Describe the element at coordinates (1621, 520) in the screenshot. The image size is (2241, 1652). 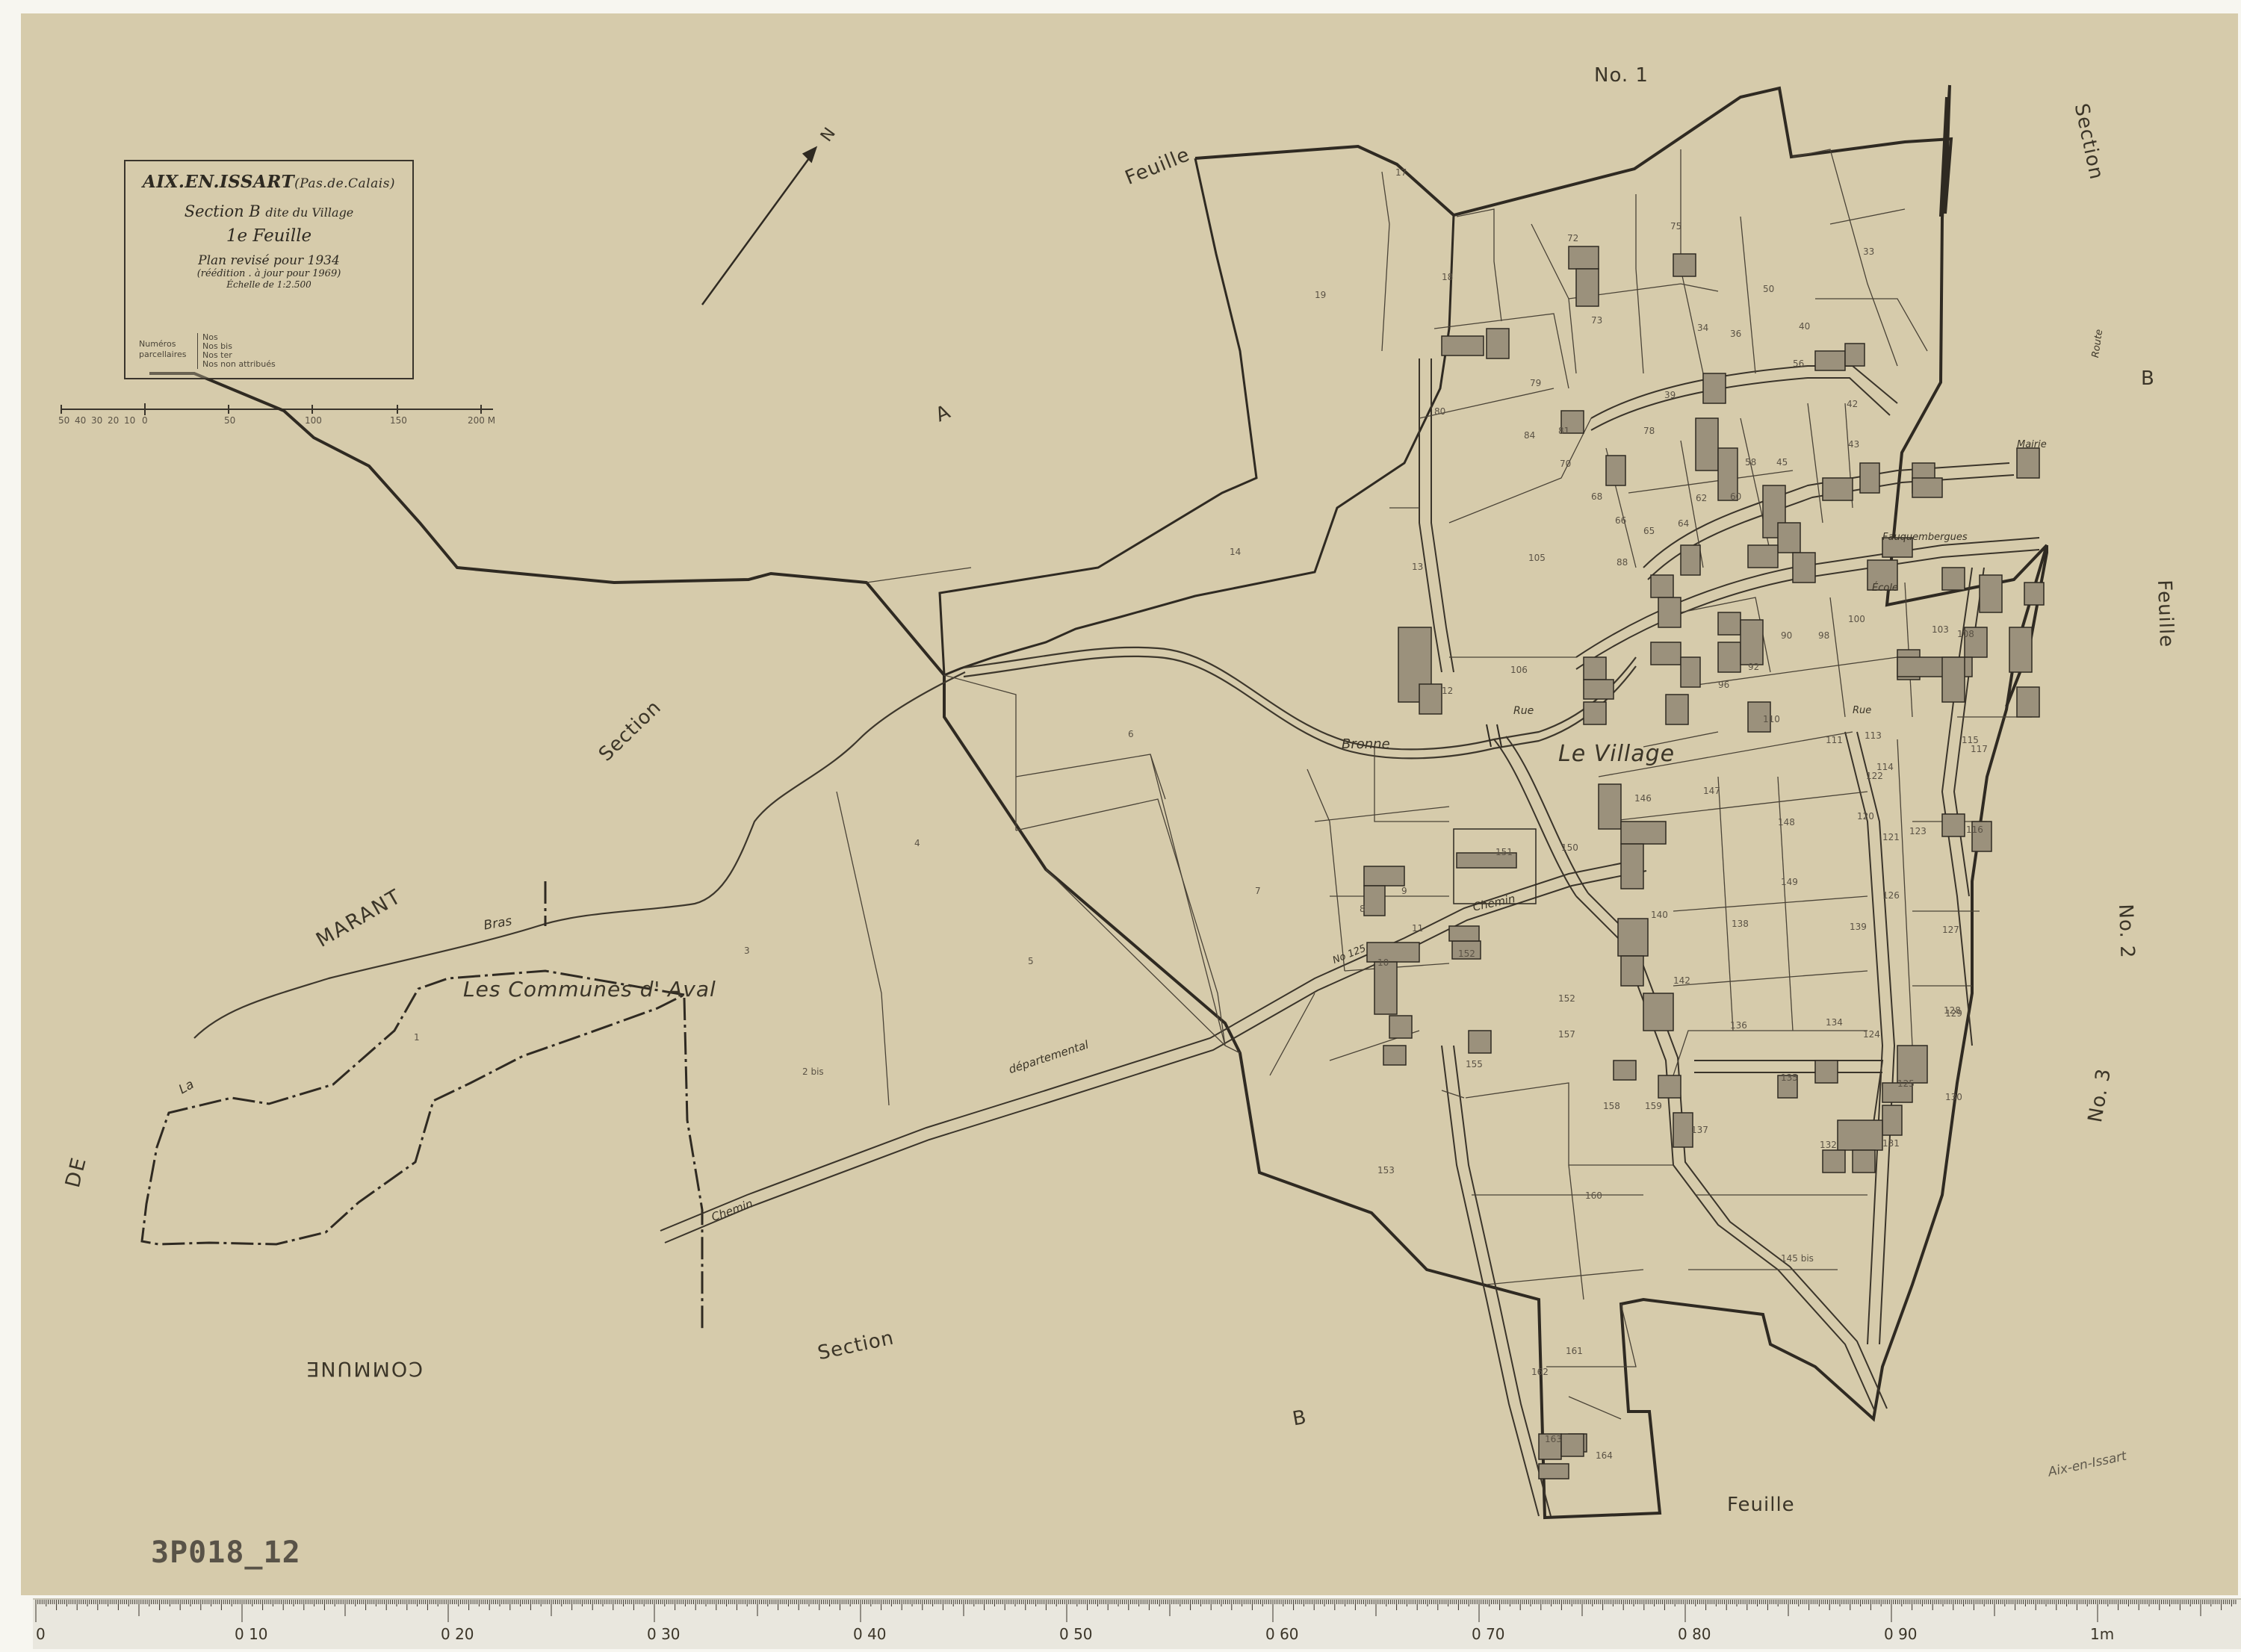
I see `parcel-number: 66` at that location.